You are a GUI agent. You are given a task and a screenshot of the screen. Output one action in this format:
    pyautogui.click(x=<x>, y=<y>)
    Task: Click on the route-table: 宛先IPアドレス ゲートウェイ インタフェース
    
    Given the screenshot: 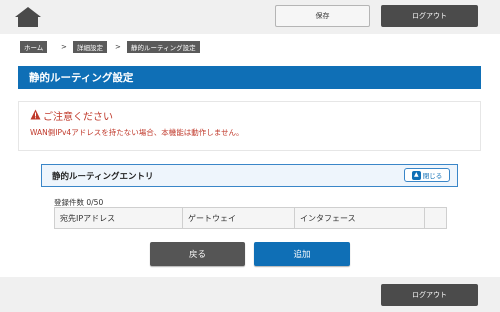 What is the action you would take?
    pyautogui.click(x=250, y=218)
    